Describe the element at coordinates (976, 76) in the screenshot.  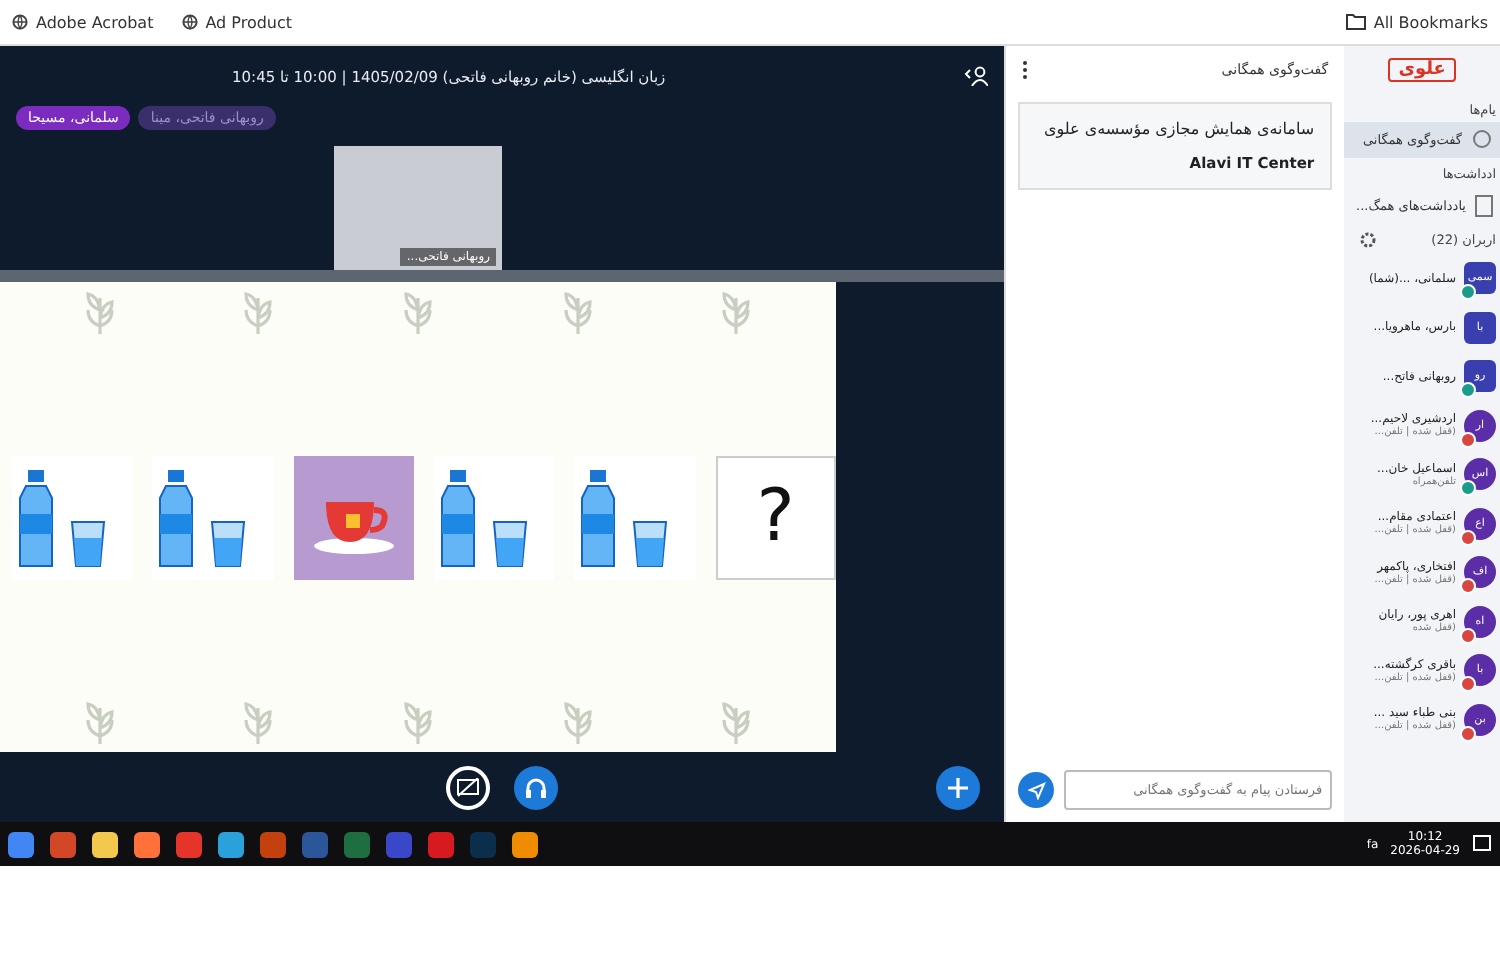
I see `user-icon` at that location.